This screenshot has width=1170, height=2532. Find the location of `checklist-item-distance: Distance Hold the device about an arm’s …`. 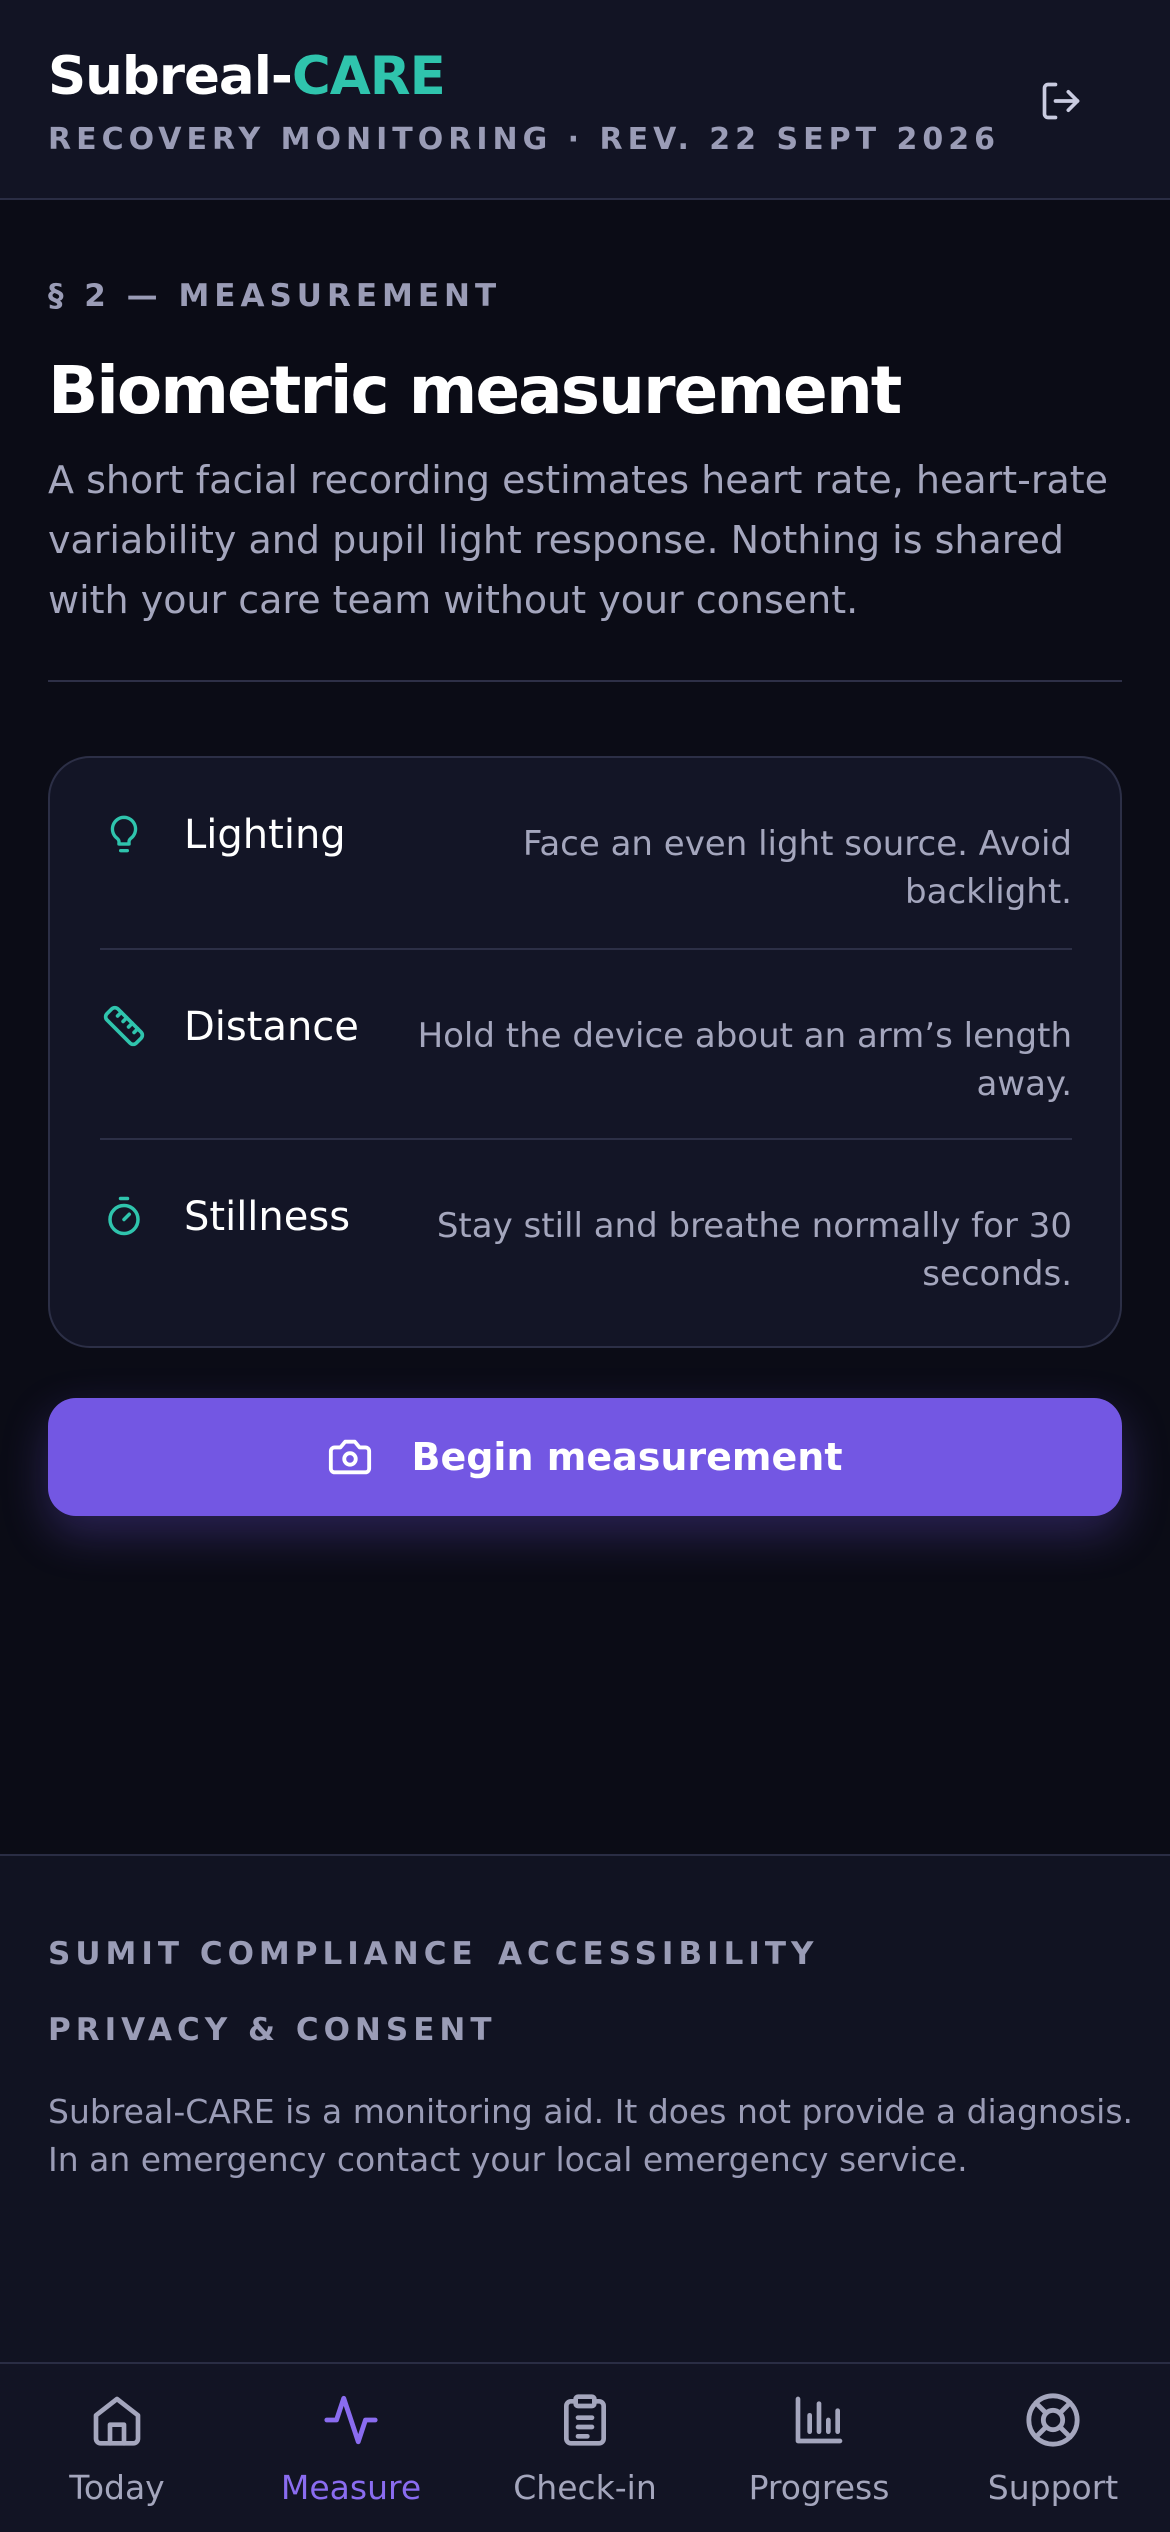

checklist-item-distance: Distance Hold the device about an arm’s … is located at coordinates (586, 1042).